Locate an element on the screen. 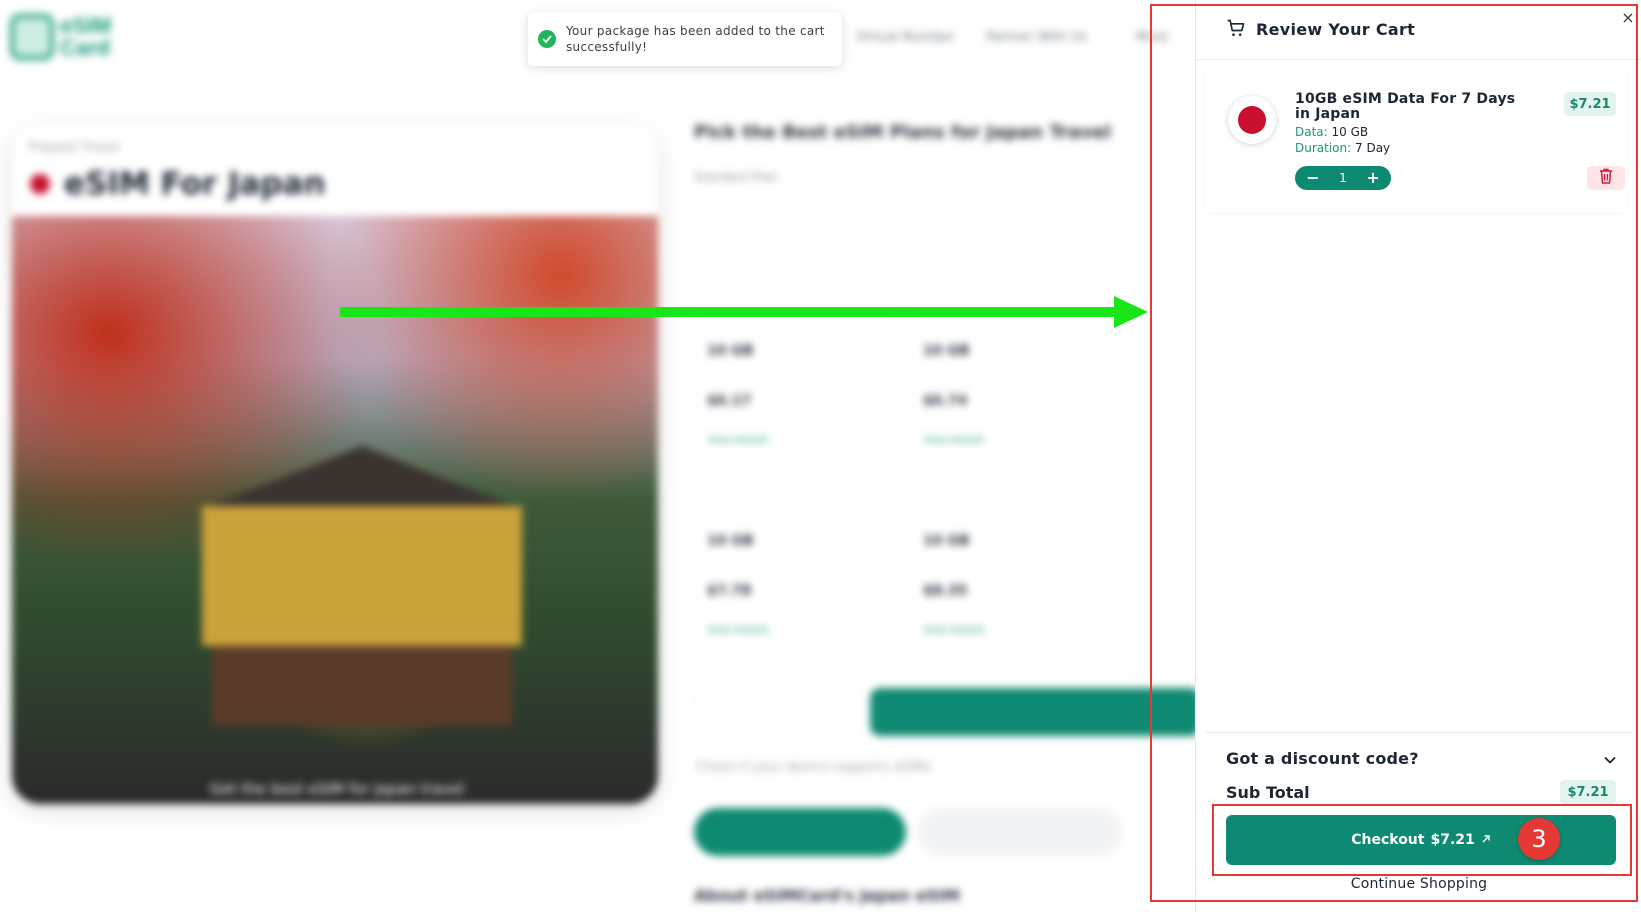 Image resolution: width=1641 pixels, height=912 pixels. logo-mark is located at coordinates (32, 37).